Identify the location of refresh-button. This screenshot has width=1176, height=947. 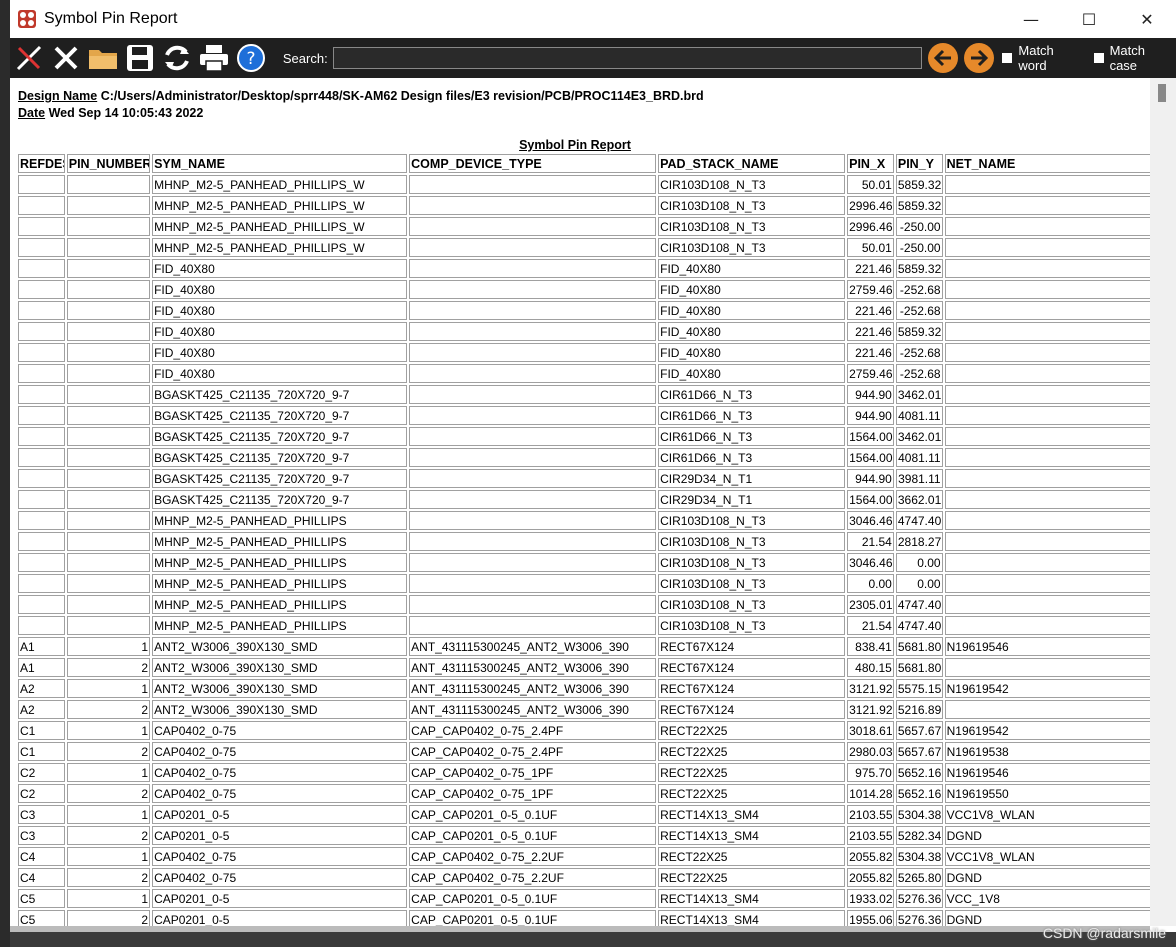
(177, 58).